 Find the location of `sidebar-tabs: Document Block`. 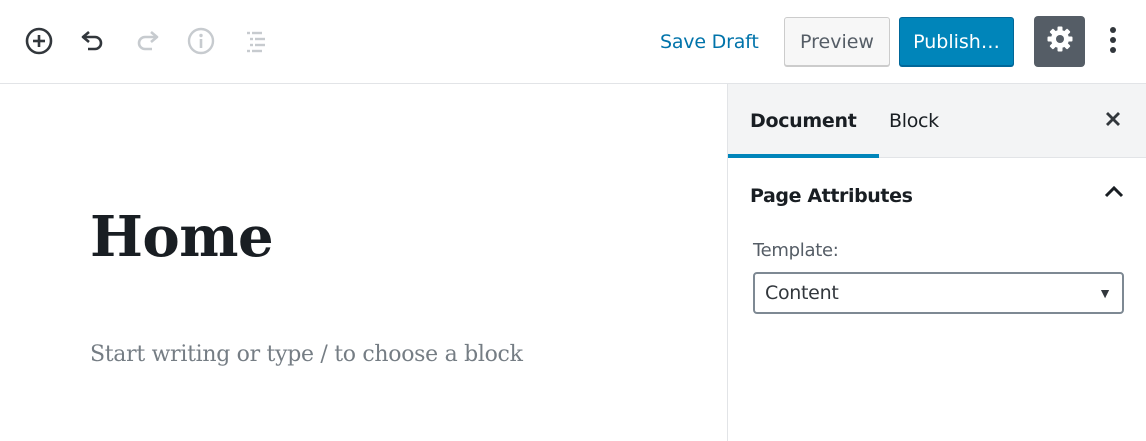

sidebar-tabs: Document Block is located at coordinates (937, 121).